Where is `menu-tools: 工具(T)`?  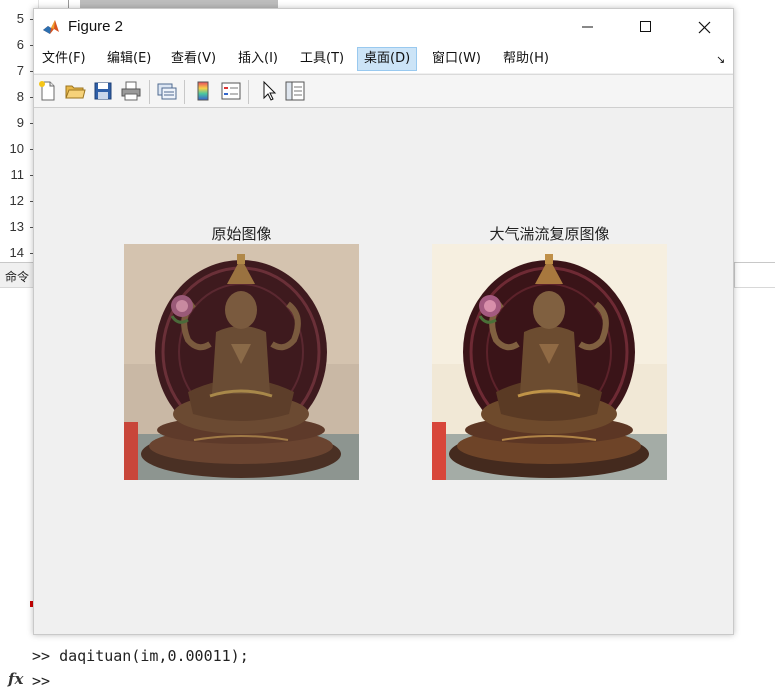 menu-tools: 工具(T) is located at coordinates (322, 59).